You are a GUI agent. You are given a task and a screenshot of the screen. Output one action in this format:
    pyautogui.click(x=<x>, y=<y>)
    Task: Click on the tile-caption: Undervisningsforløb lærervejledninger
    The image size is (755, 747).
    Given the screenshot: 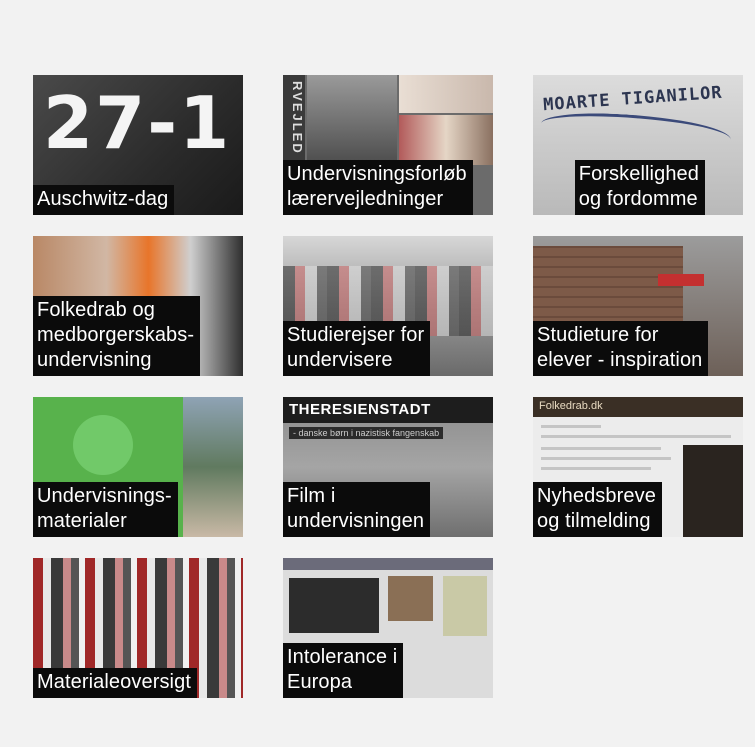 What is the action you would take?
    pyautogui.click(x=378, y=187)
    